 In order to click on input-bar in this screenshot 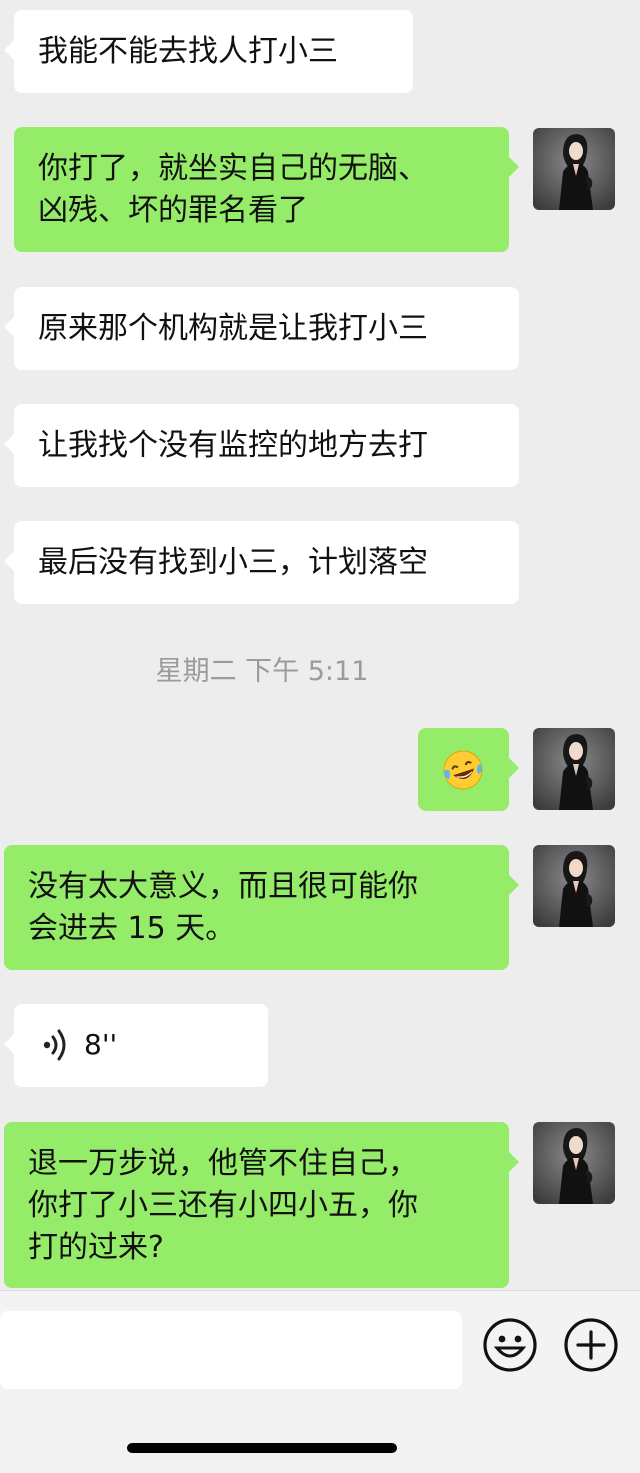, I will do `click(320, 1381)`.